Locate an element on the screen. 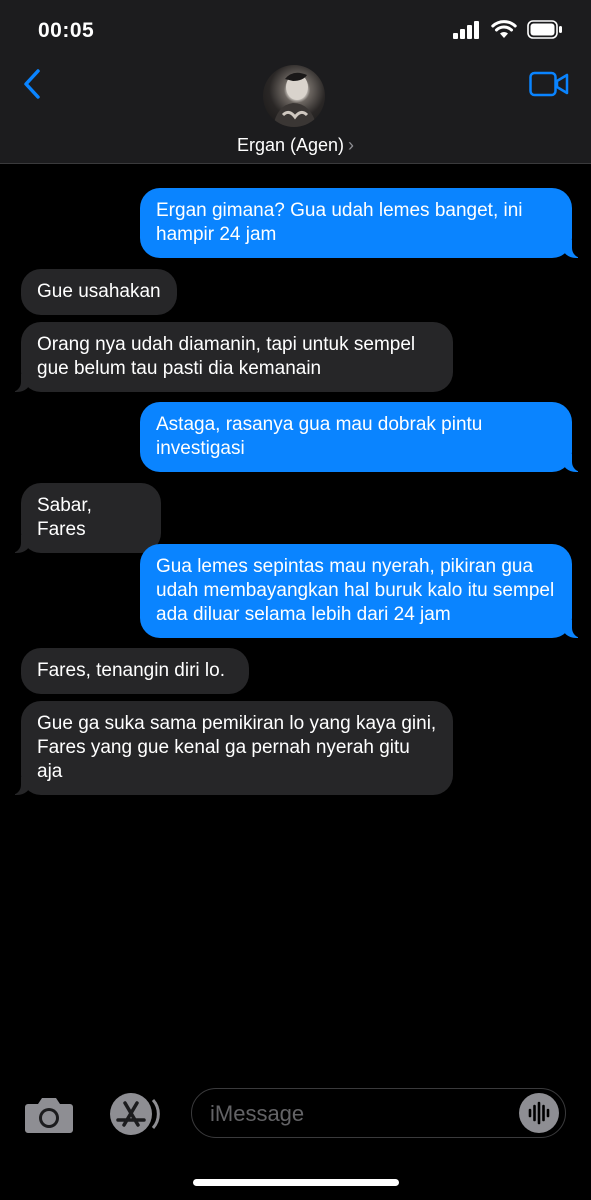  contact-name-button: Ergan (Agen) › is located at coordinates (295, 145).